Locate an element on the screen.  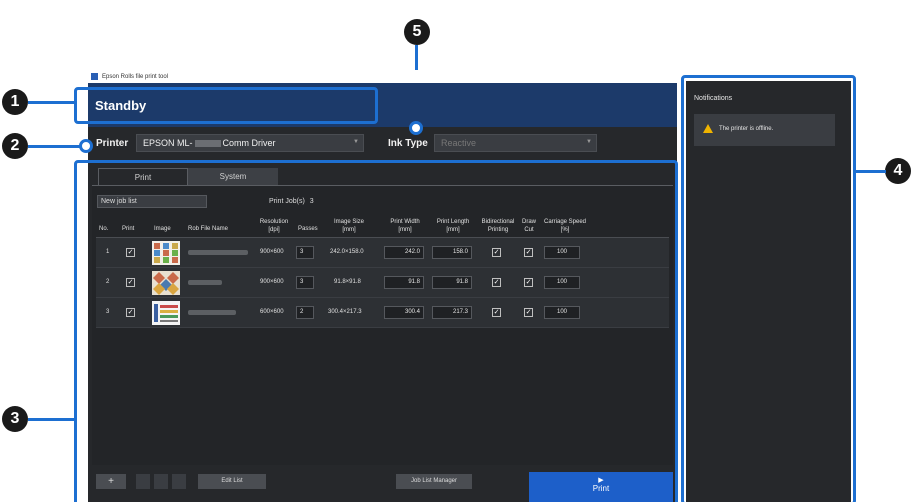
printer-select: EPSON ML- Comm Driver ▼ is located at coordinates (250, 143).